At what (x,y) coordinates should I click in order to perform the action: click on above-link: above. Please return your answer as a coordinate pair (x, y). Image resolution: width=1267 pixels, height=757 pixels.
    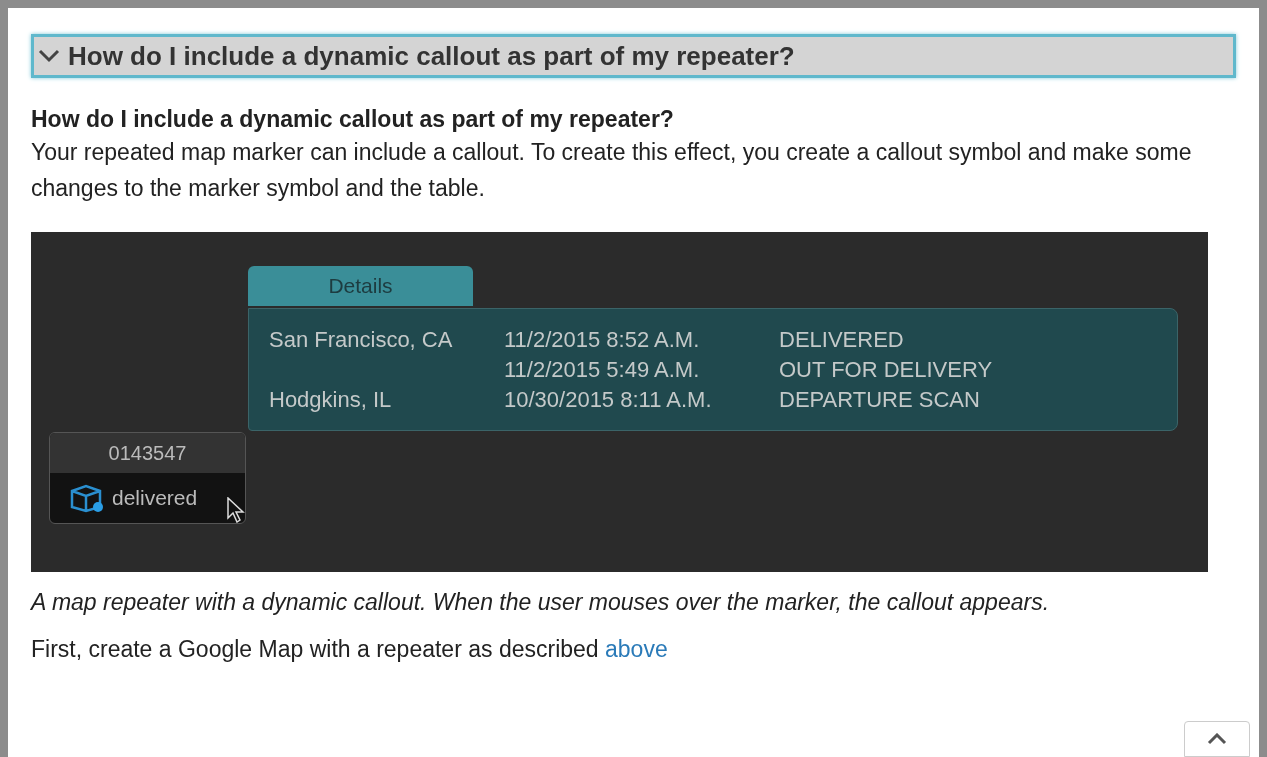
    Looking at the image, I should click on (636, 649).